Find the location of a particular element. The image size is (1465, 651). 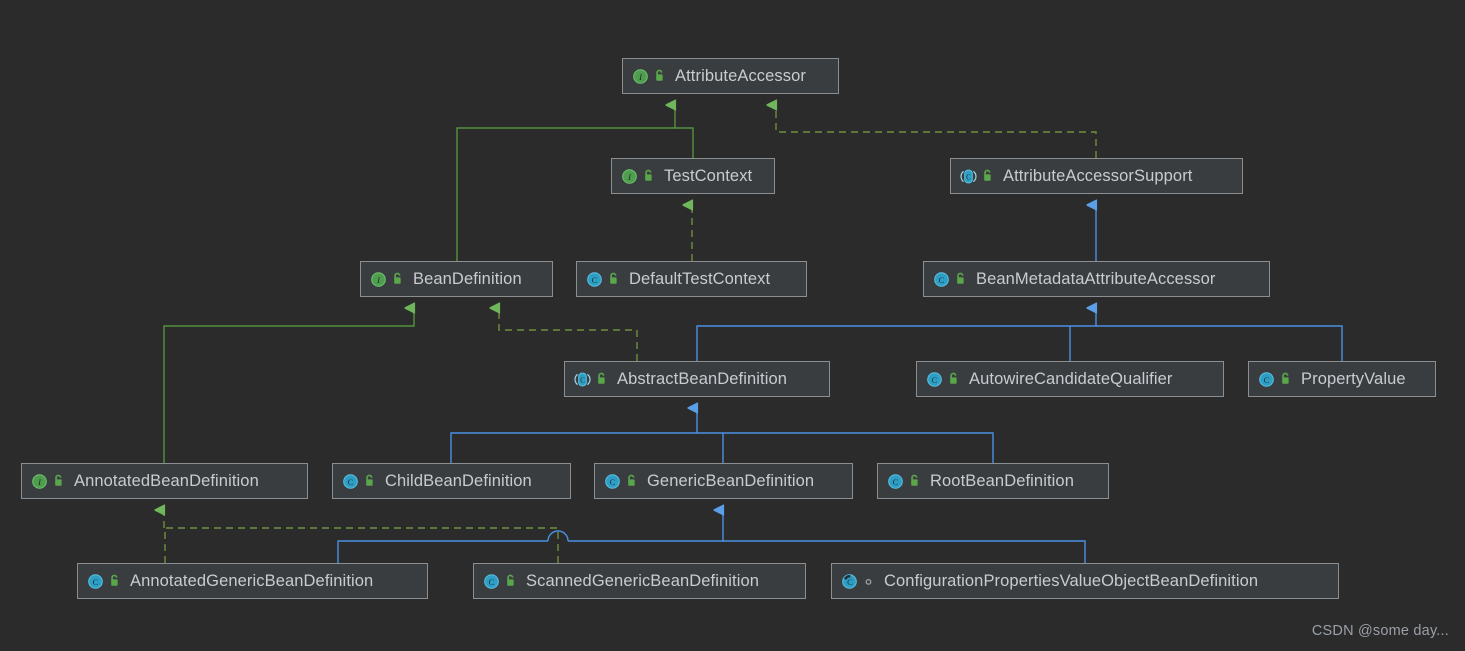

class-name-label: AnnotatedBeanDefinition is located at coordinates (166, 480).